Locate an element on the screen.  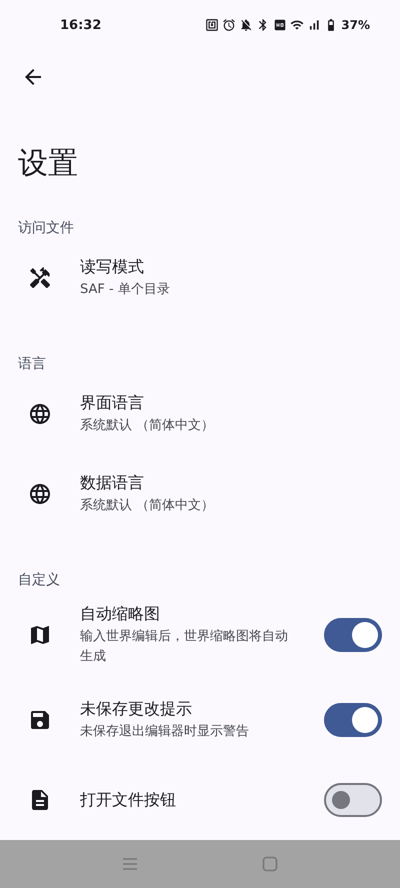
setting-title: 读写模式 is located at coordinates (231, 267).